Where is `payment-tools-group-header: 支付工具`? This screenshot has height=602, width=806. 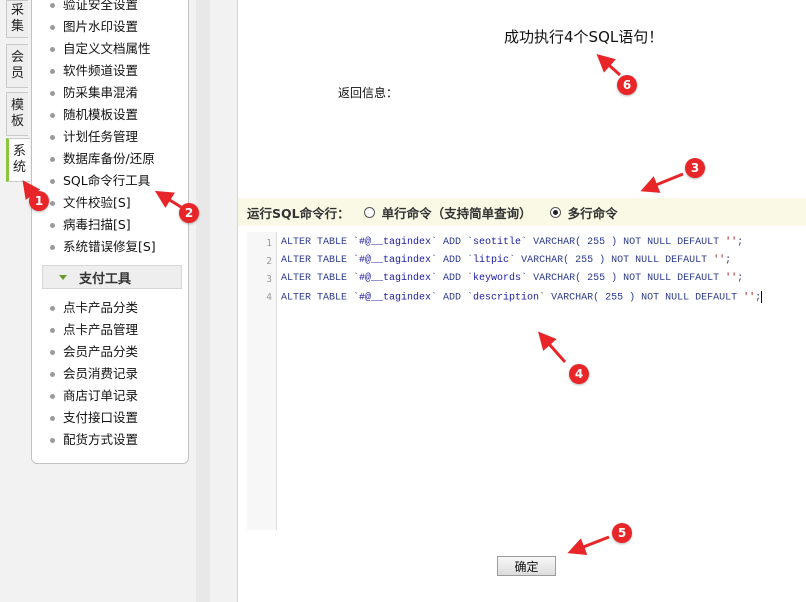 payment-tools-group-header: 支付工具 is located at coordinates (112, 277).